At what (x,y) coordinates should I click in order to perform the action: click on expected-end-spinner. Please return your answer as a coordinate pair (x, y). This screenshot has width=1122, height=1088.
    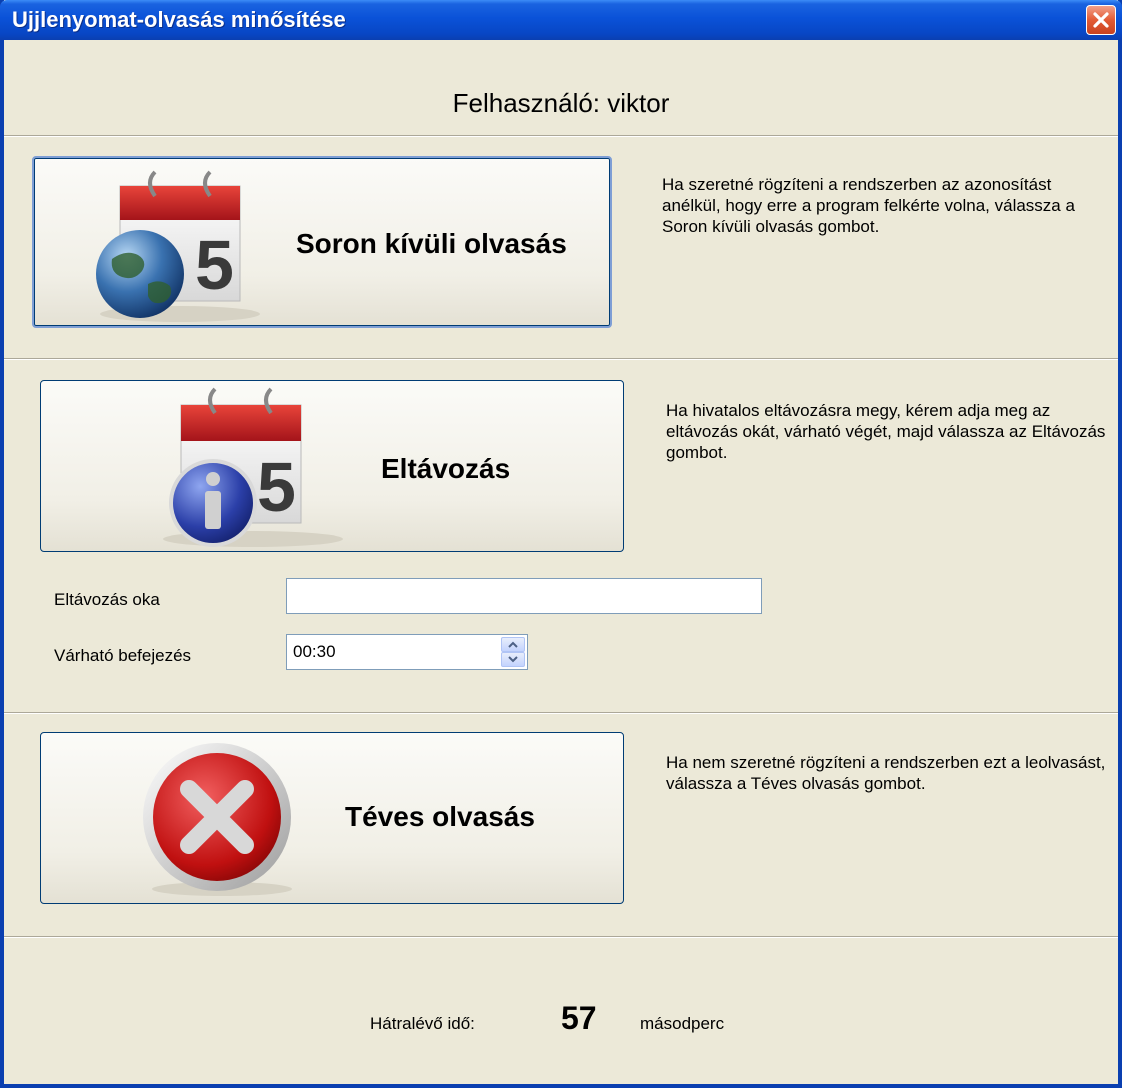
    Looking at the image, I should click on (407, 652).